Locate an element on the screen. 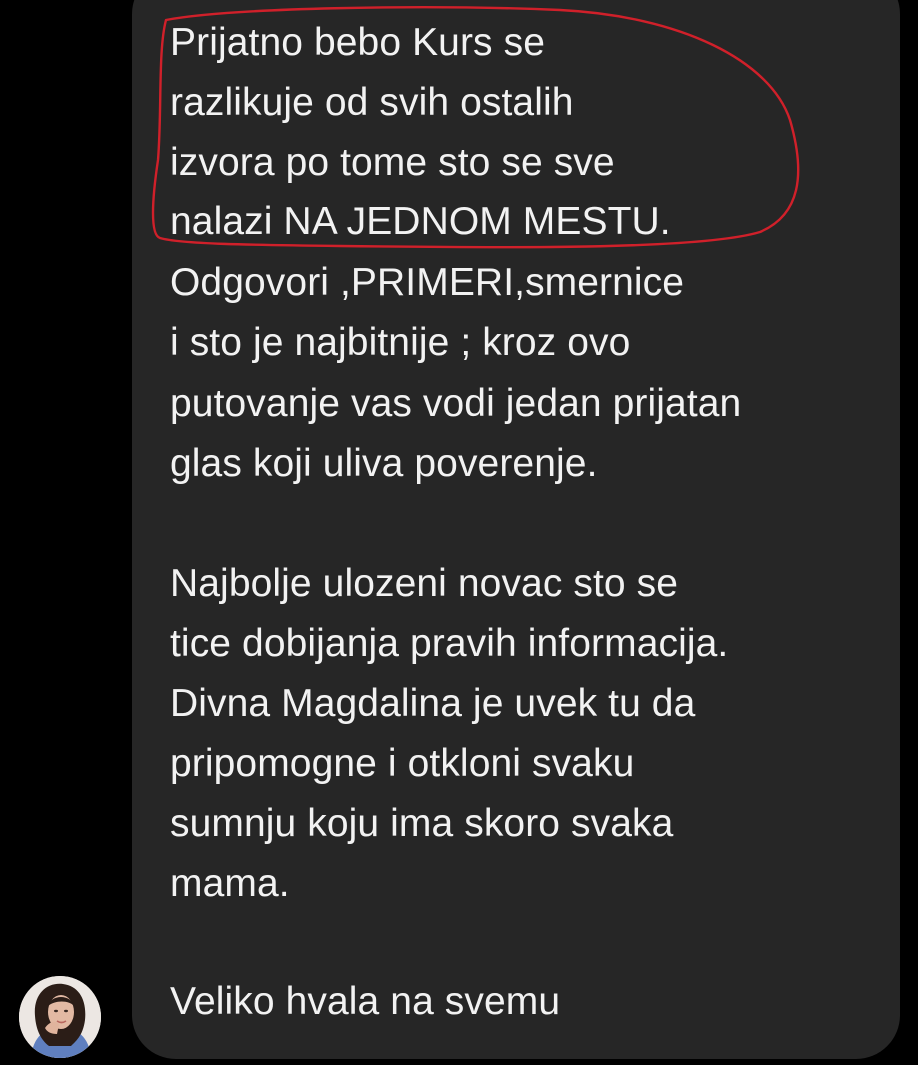 Image resolution: width=918 pixels, height=1065 pixels. message-line: tice dobijanja pravih informacija. is located at coordinates (449, 643).